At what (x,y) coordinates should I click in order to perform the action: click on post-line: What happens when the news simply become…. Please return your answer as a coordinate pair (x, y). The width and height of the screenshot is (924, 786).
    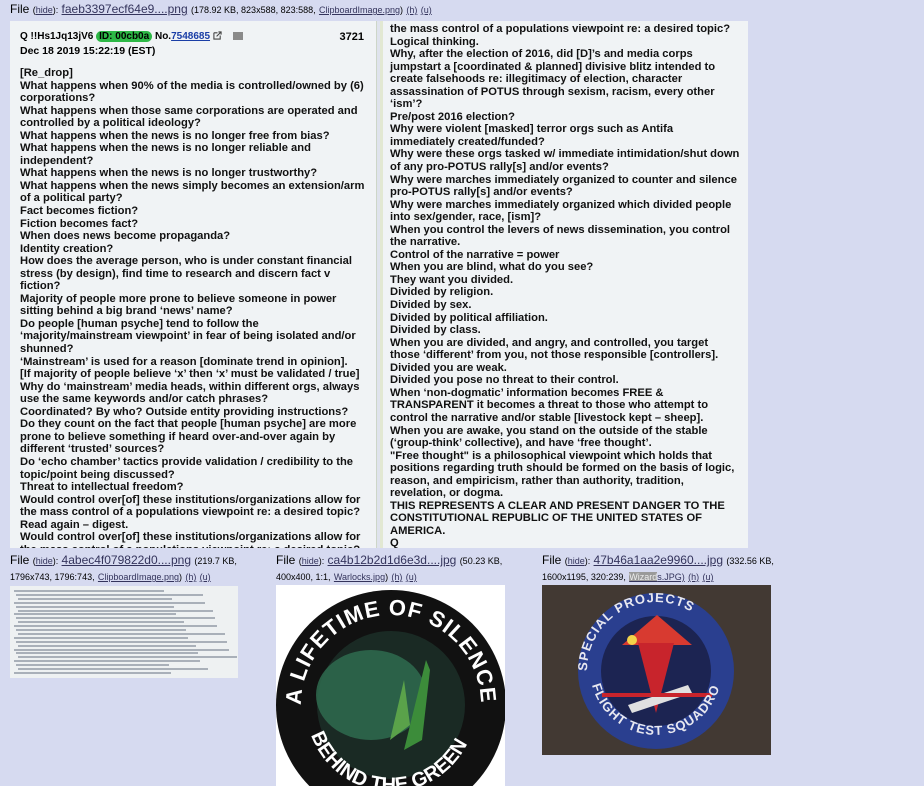
    Looking at the image, I should click on (192, 192).